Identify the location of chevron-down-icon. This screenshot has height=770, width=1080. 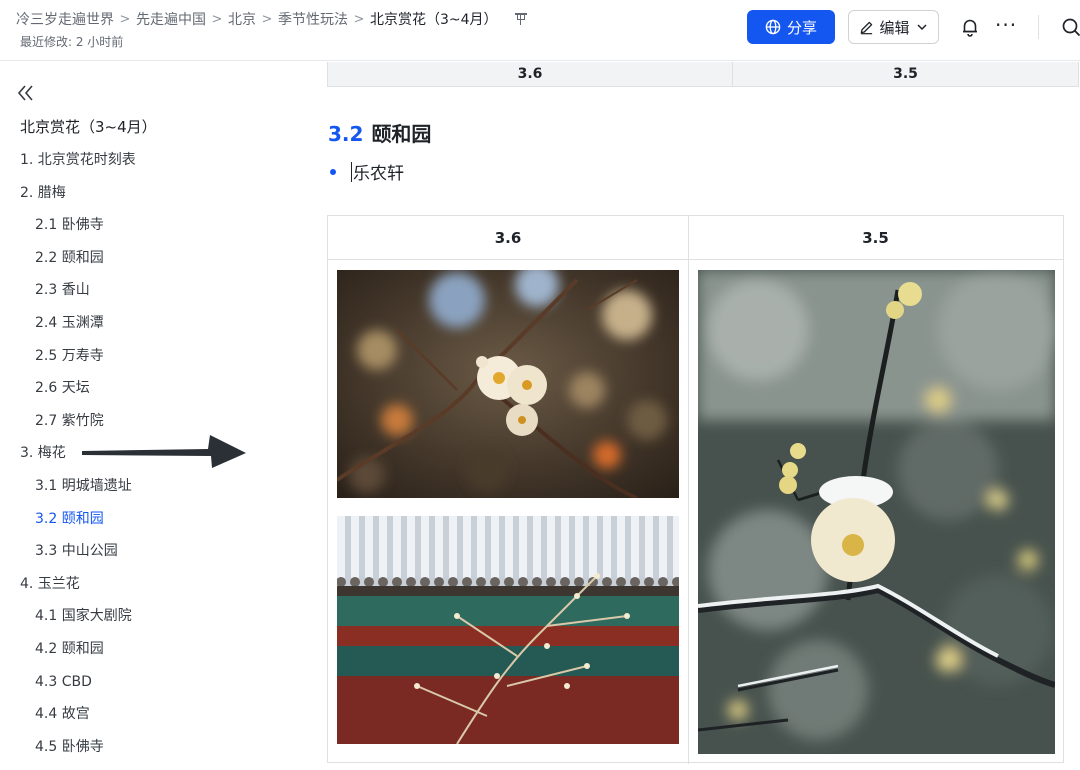
(921, 27).